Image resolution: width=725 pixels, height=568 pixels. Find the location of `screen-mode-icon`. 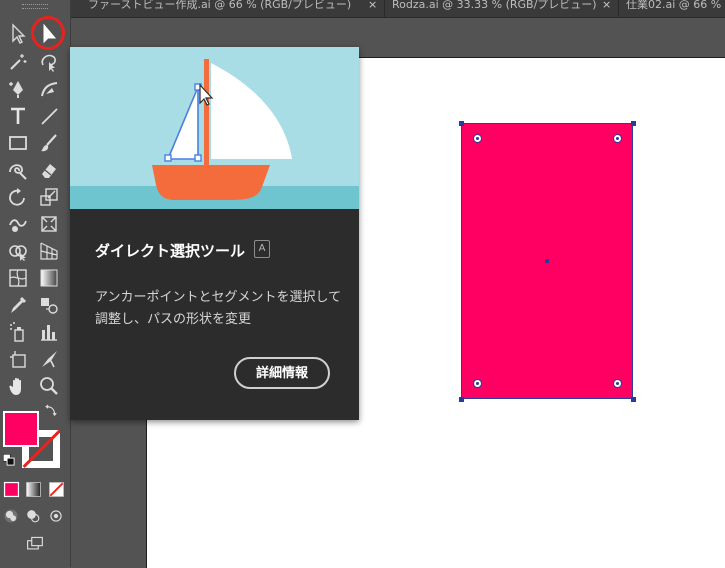

screen-mode-icon is located at coordinates (35, 544).